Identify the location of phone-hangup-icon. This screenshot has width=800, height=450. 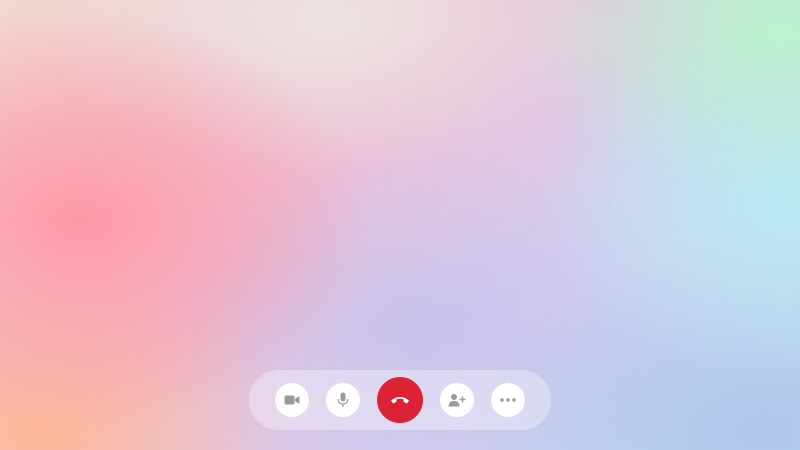
(400, 400).